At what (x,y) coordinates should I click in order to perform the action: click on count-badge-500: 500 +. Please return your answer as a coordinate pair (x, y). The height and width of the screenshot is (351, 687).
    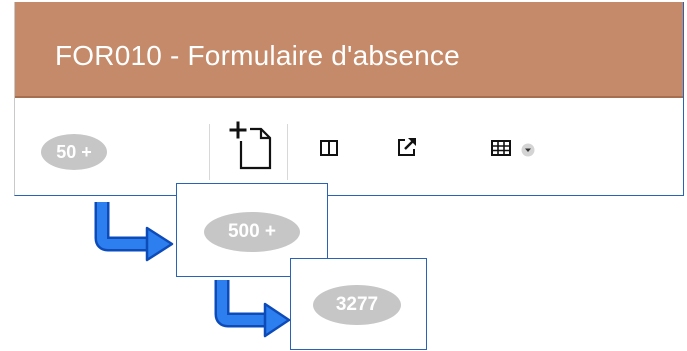
    Looking at the image, I should click on (252, 232).